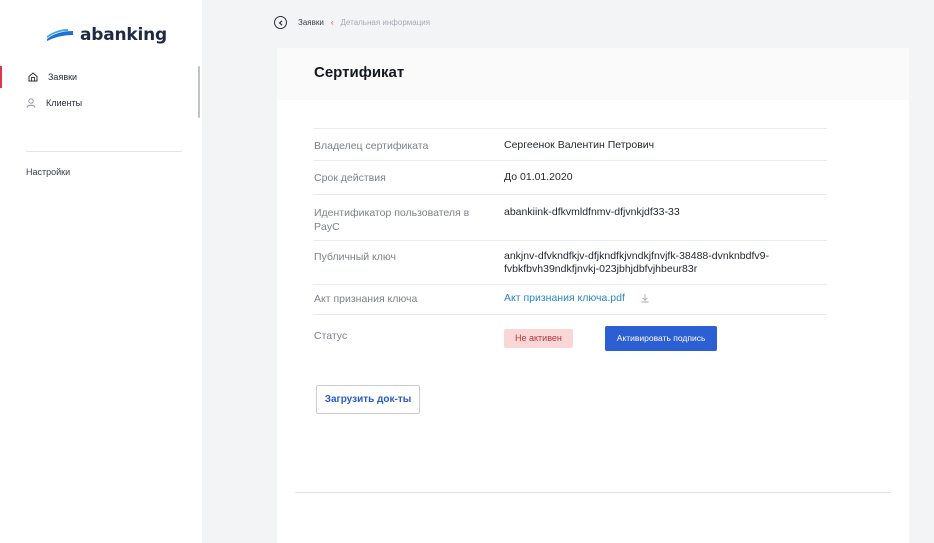 The image size is (934, 543). I want to click on user-icon, so click(31, 103).